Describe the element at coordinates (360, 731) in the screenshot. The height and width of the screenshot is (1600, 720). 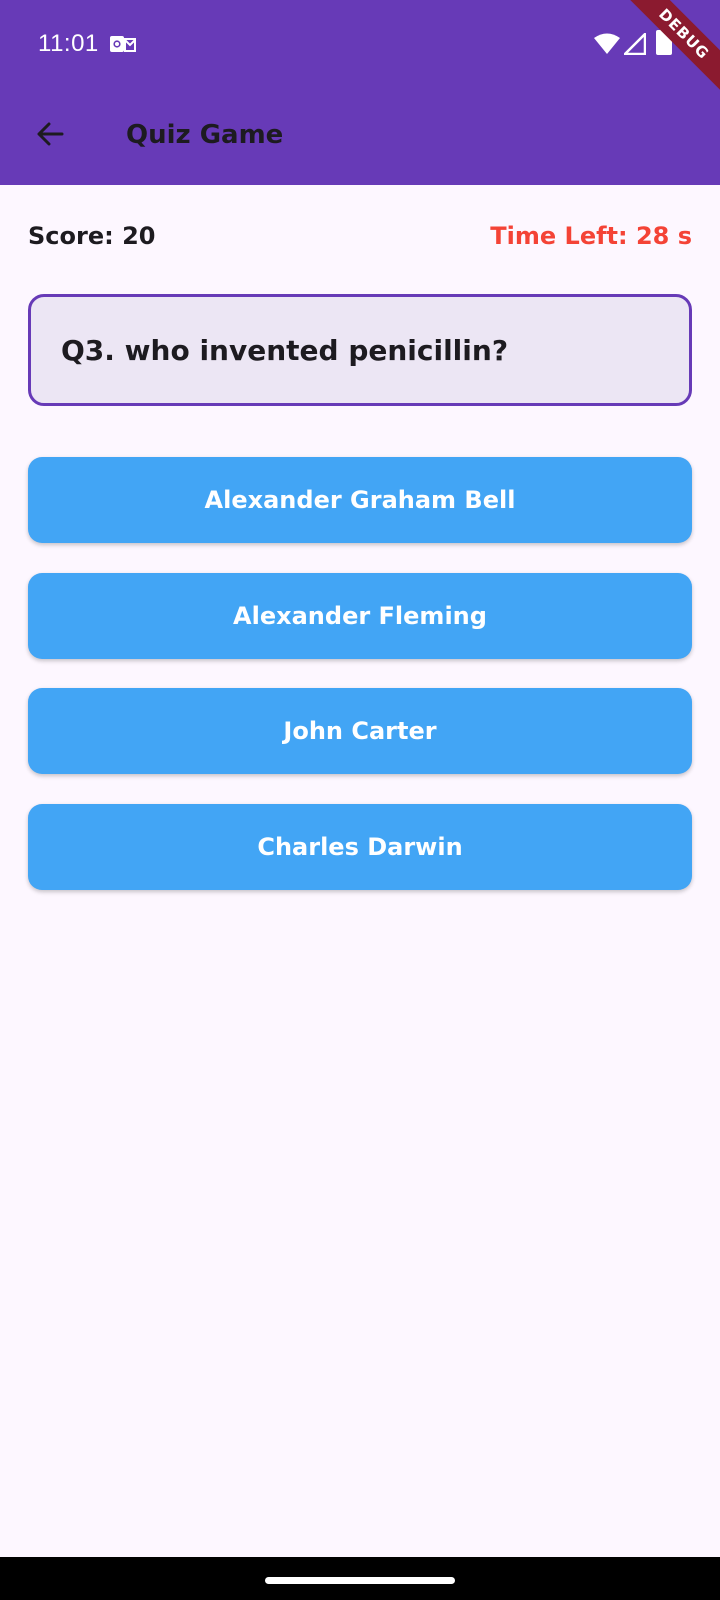
I see `answer-button-3: John Carter` at that location.